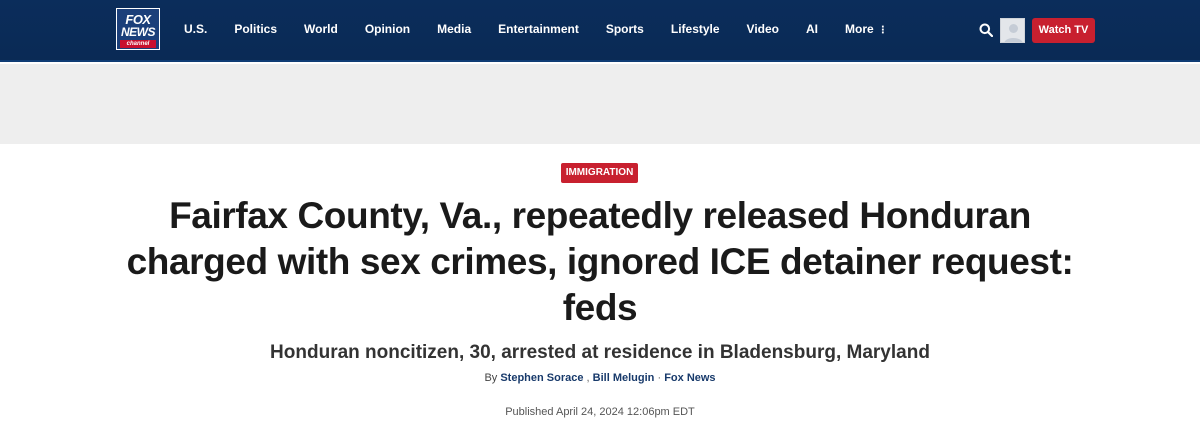 This screenshot has height=429, width=1200. I want to click on nav-item-world: World, so click(321, 29).